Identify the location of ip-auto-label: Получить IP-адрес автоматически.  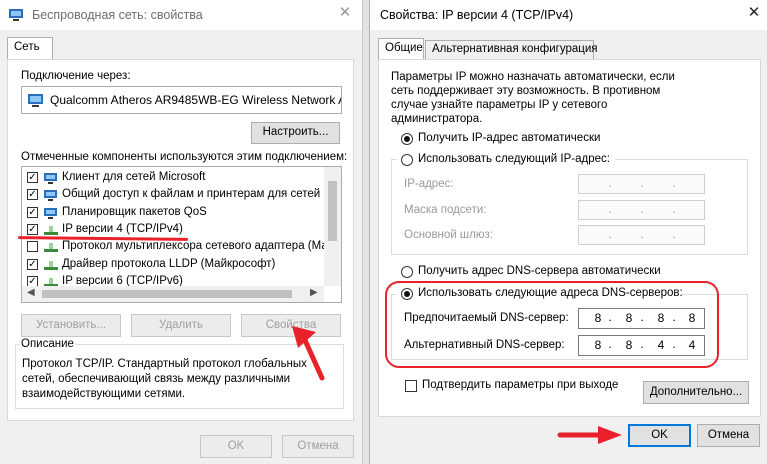
(509, 138).